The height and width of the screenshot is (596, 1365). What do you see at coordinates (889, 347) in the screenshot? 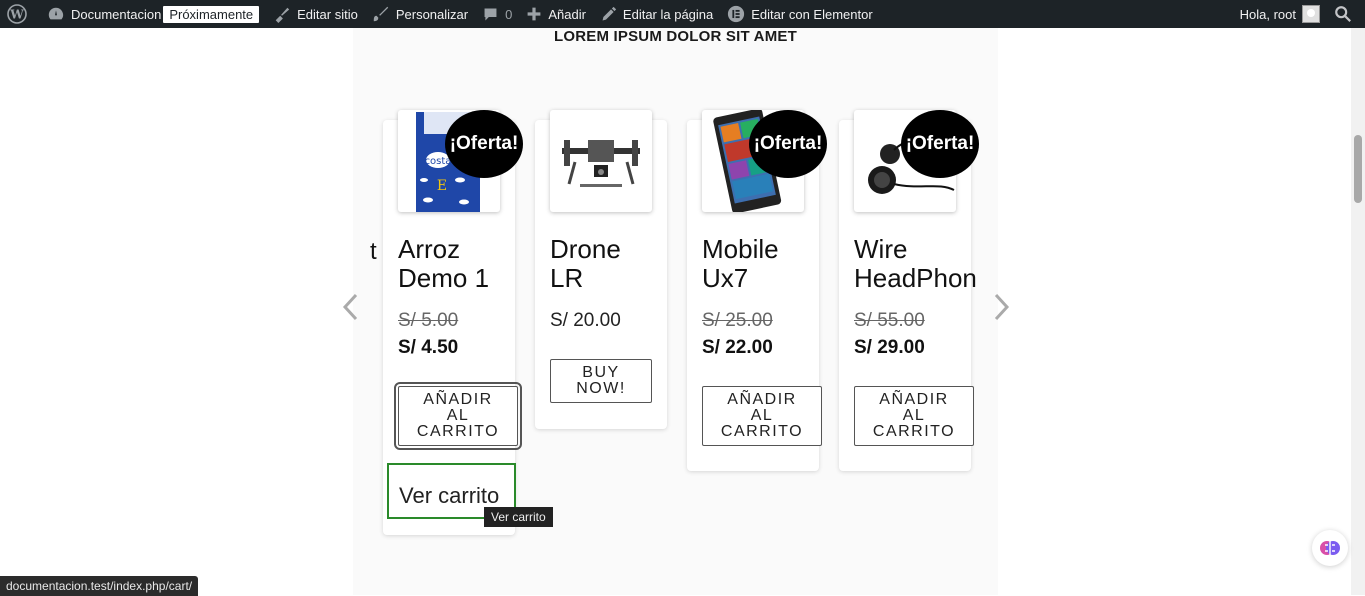
I see `sale-price: S/ 29.00` at bounding box center [889, 347].